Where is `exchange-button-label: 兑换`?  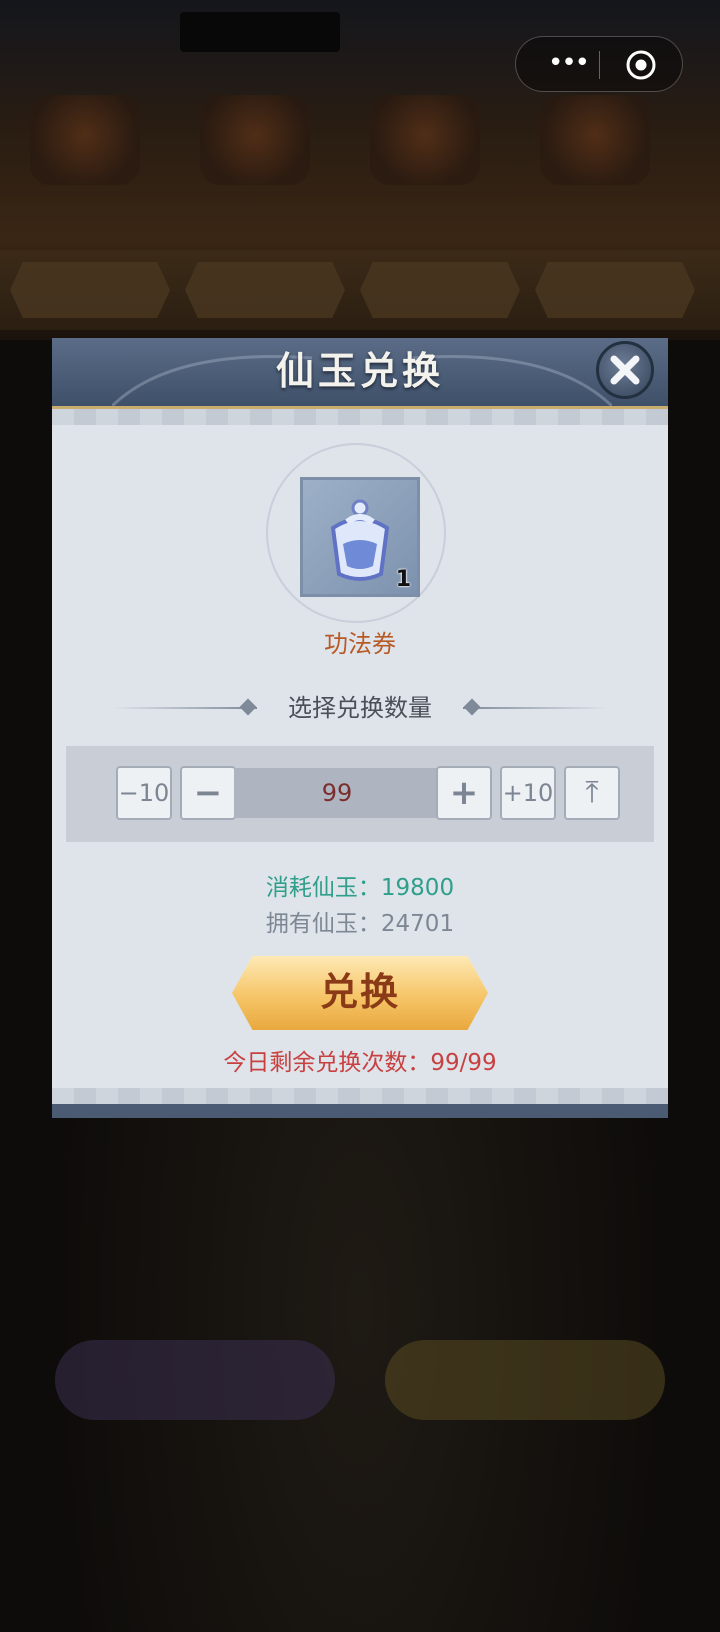
exchange-button-label: 兑换 is located at coordinates (359, 991).